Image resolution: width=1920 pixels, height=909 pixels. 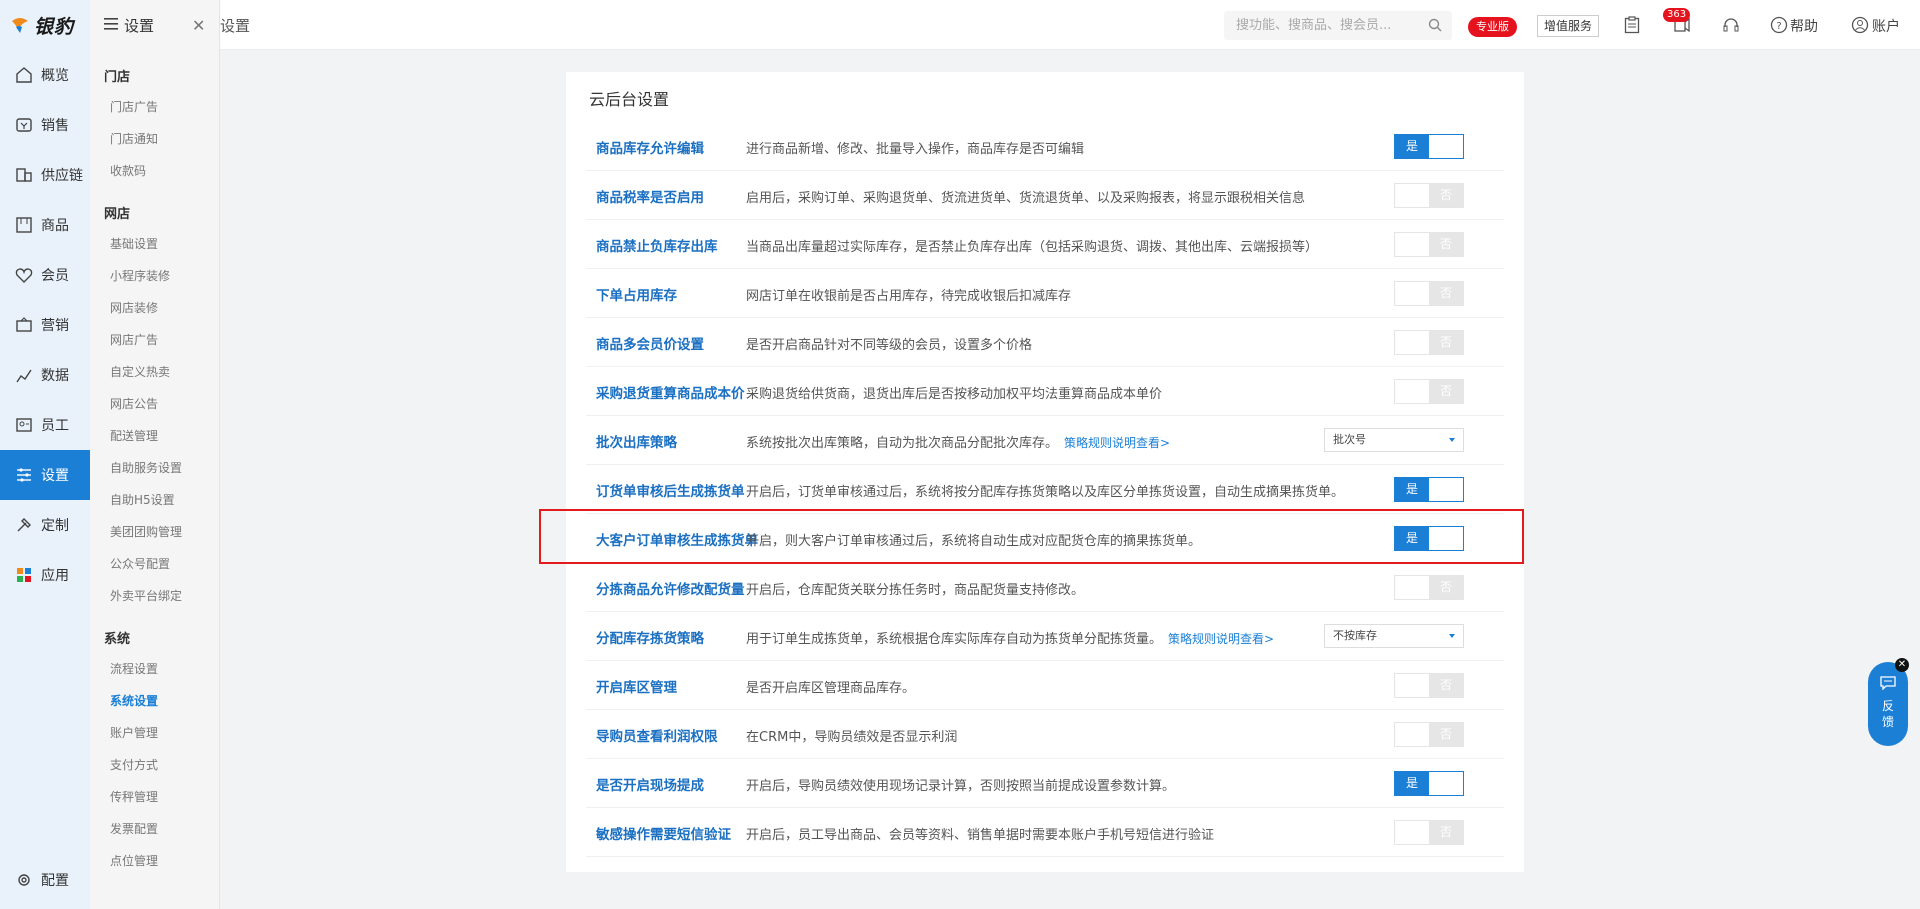 I want to click on nav-item-0: 概览, so click(x=45, y=75).